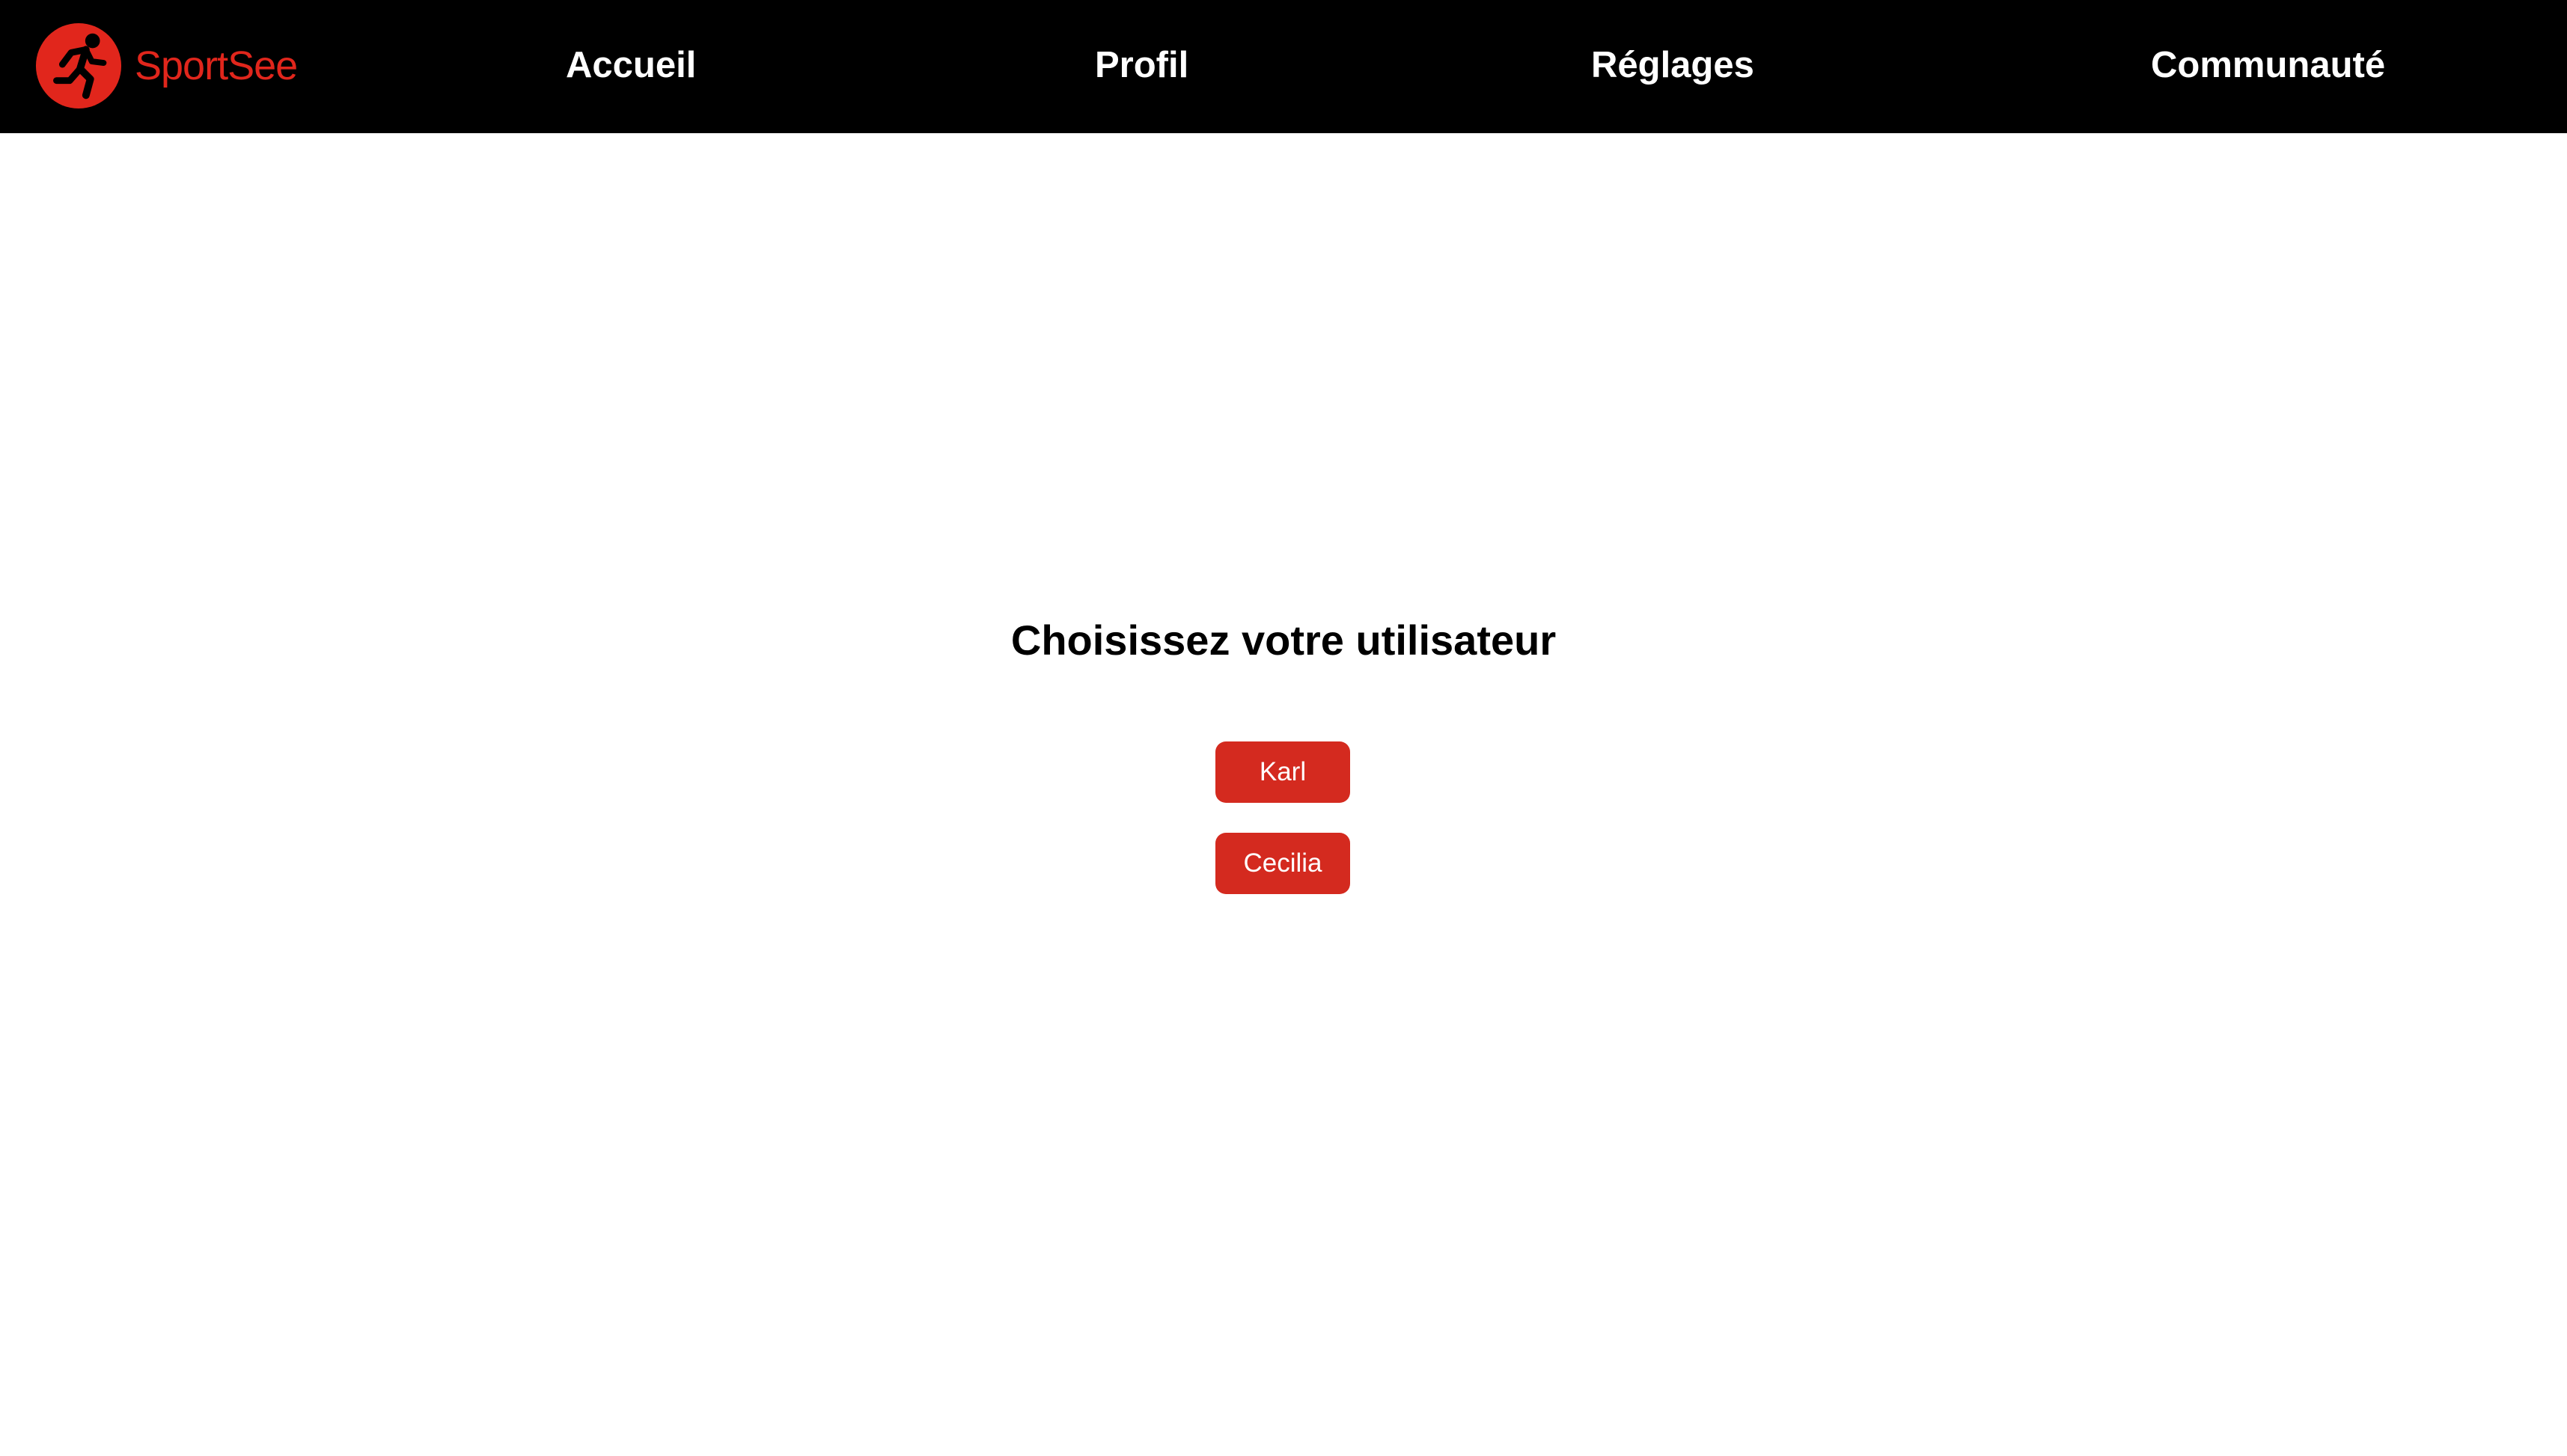  Describe the element at coordinates (79, 65) in the screenshot. I see `runner-icon` at that location.